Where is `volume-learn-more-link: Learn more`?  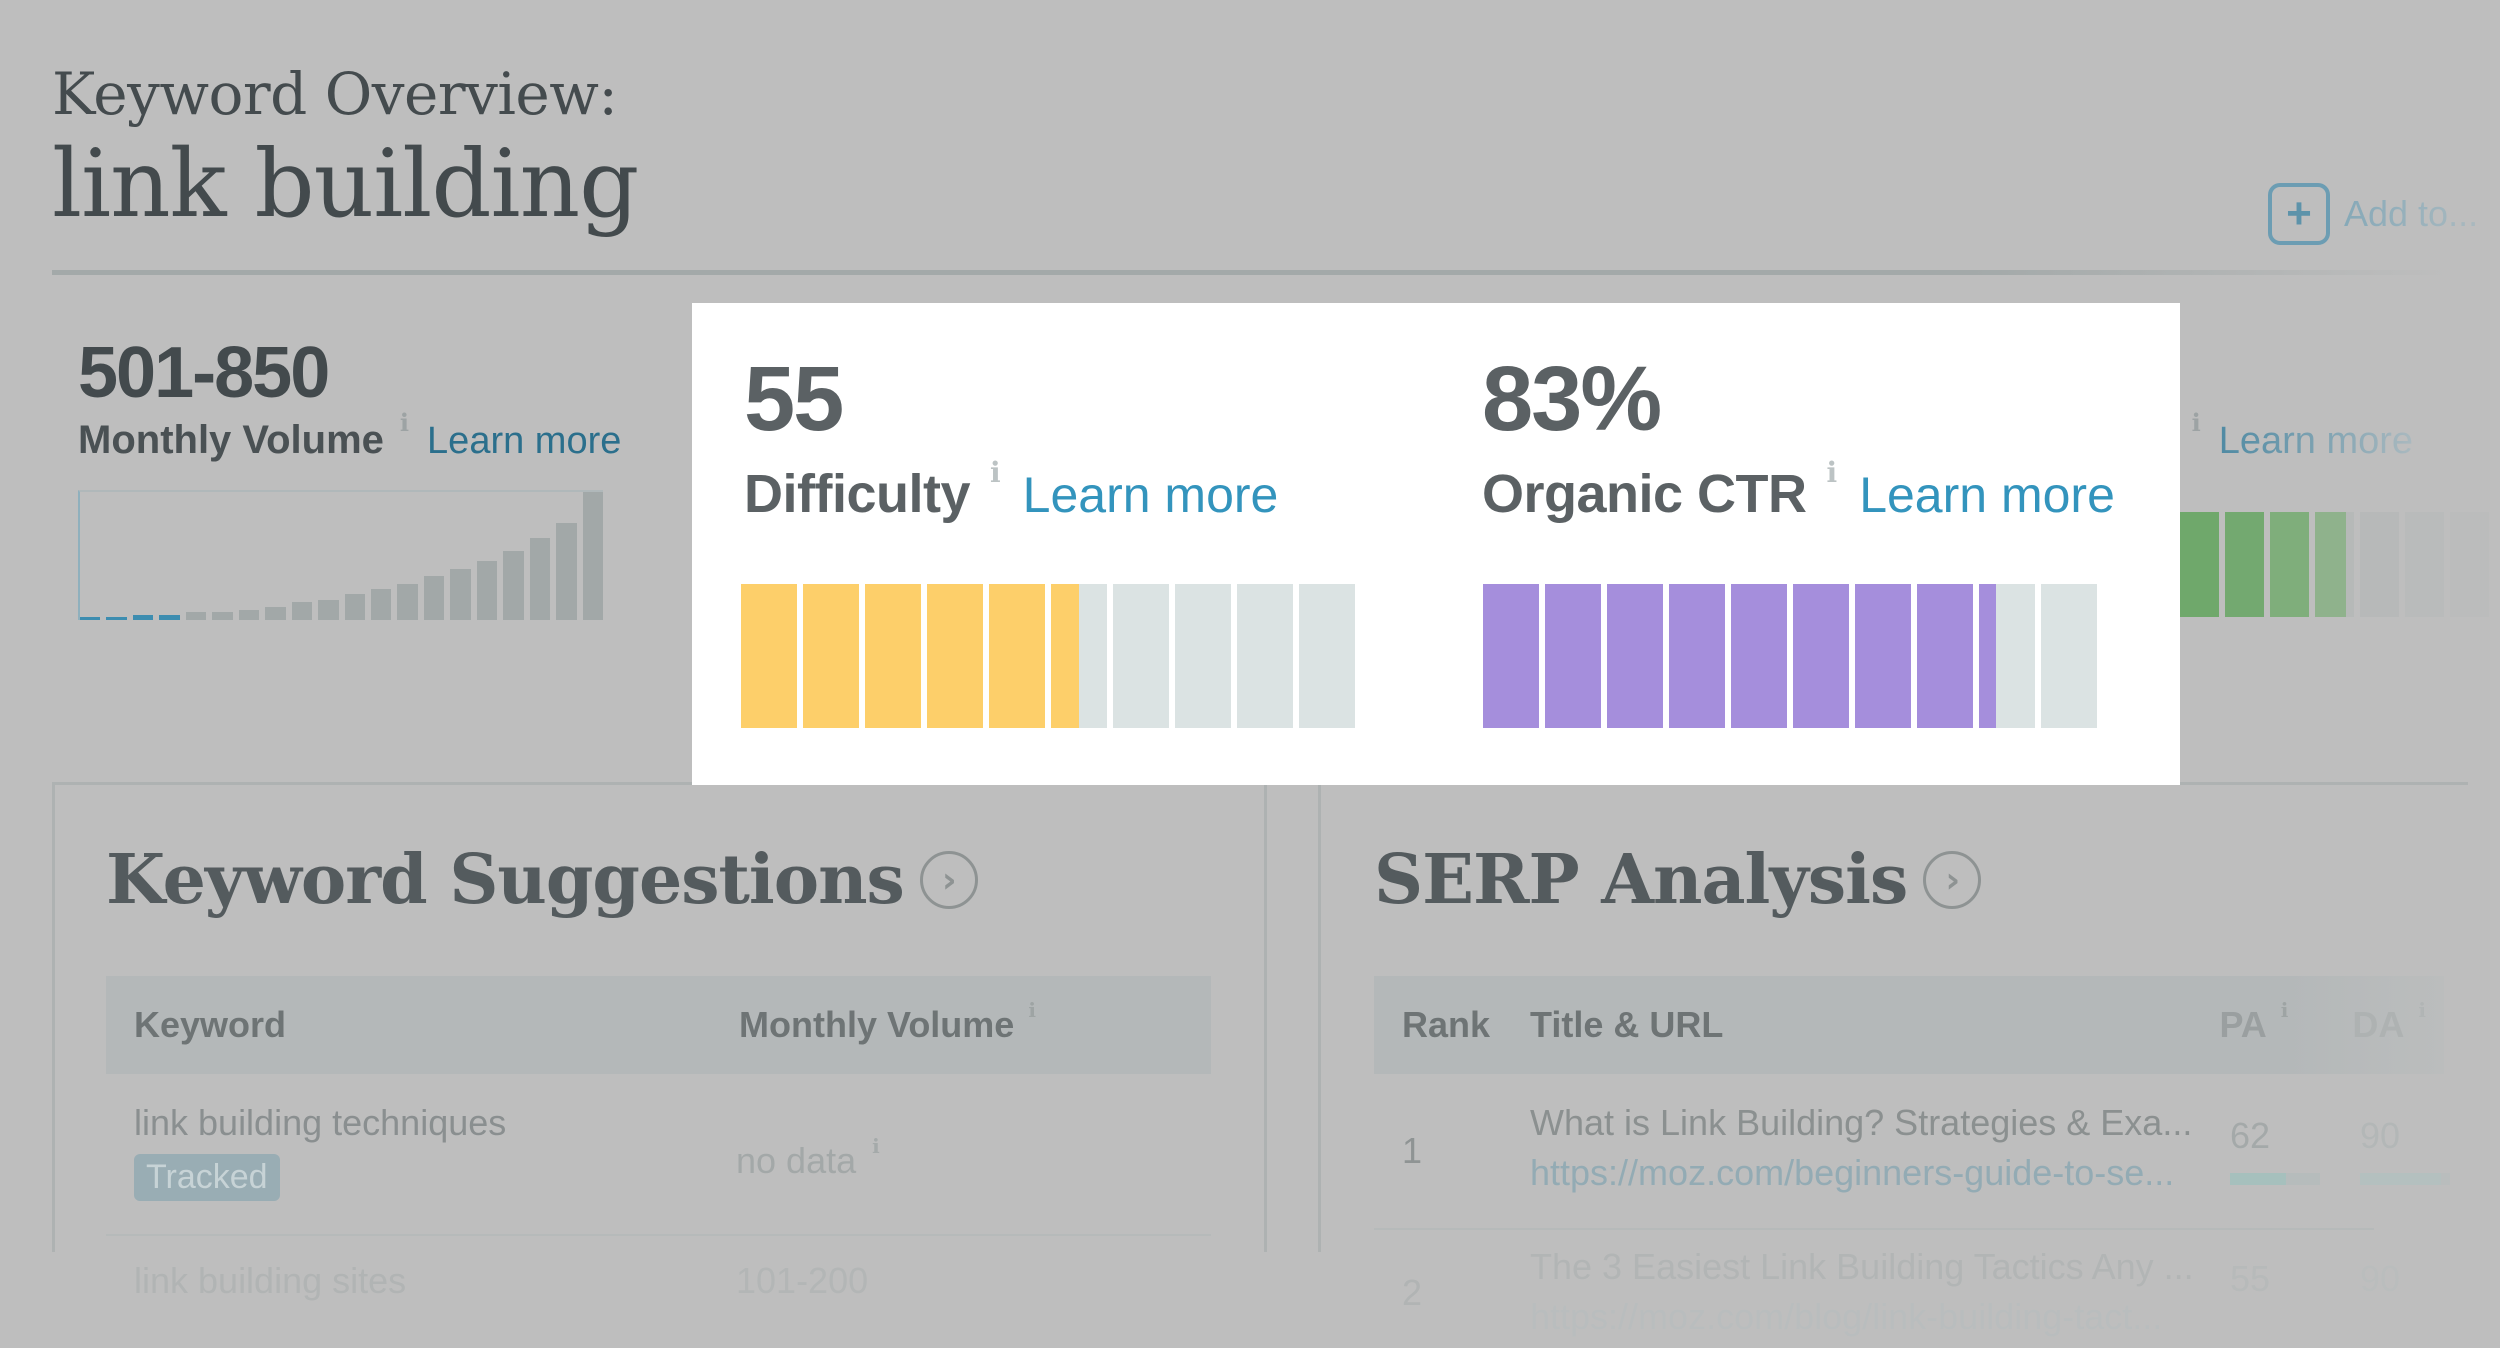 volume-learn-more-link: Learn more is located at coordinates (524, 441).